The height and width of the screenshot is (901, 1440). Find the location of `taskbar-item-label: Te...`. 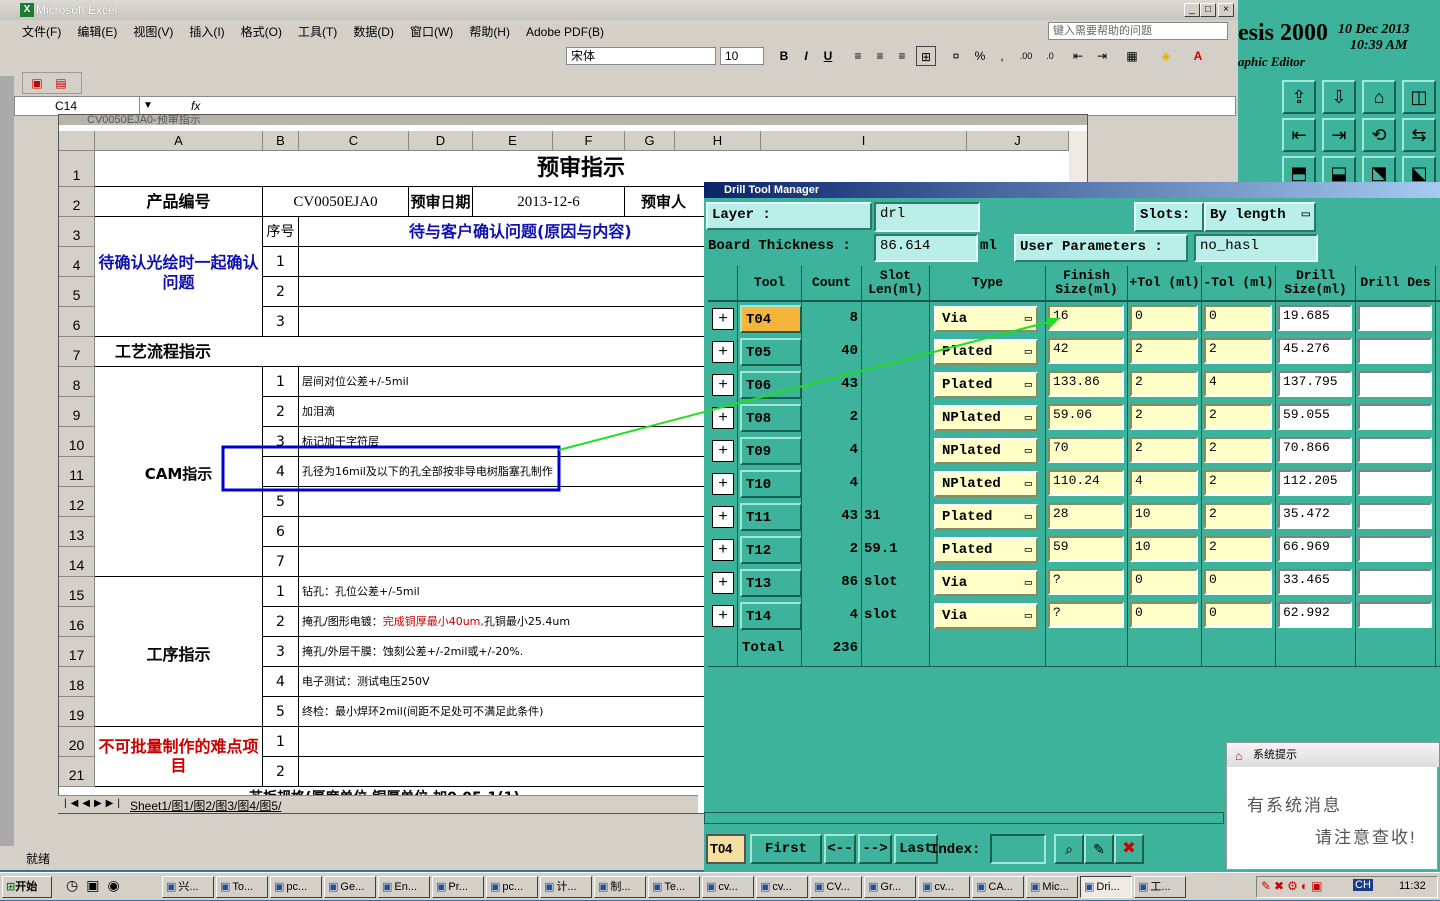

taskbar-item-label: Te... is located at coordinates (675, 887).